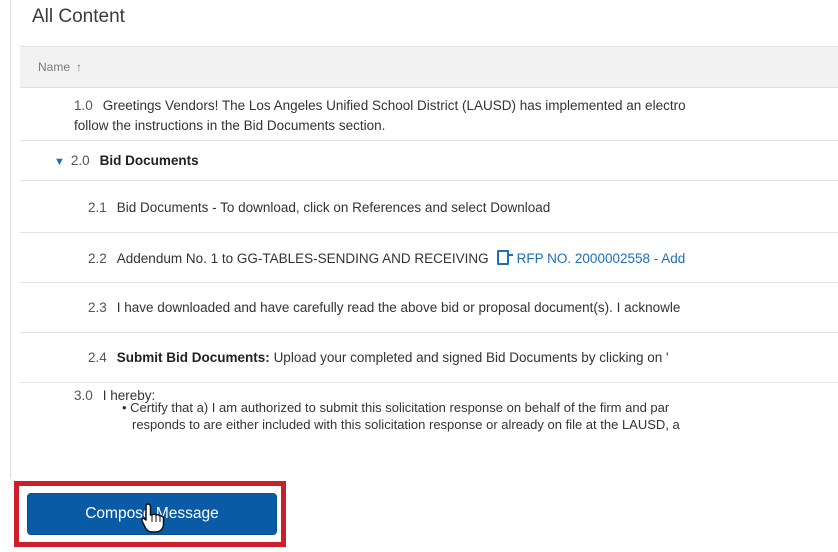  I want to click on column-header-name: Name ↑, so click(429, 67).